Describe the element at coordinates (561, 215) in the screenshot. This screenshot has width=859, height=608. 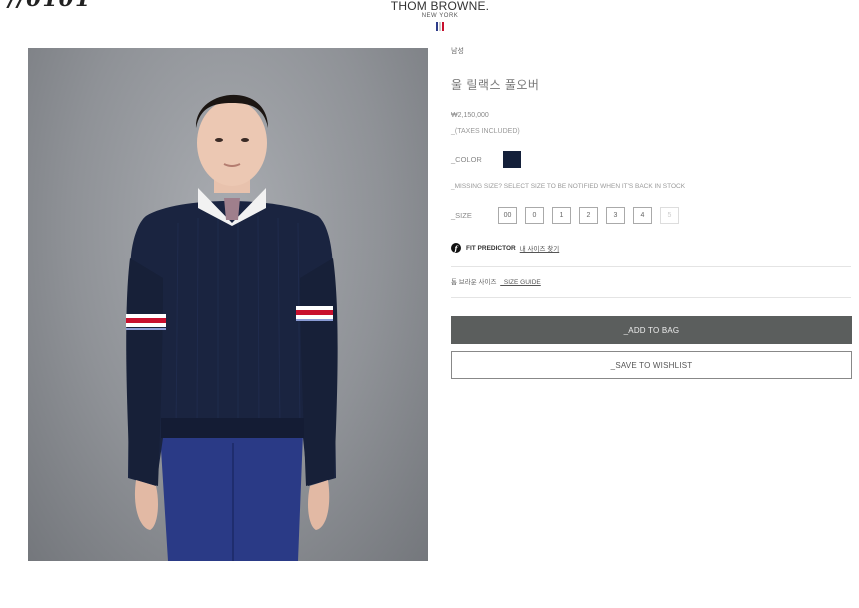
I see `size-option-1: 1` at that location.